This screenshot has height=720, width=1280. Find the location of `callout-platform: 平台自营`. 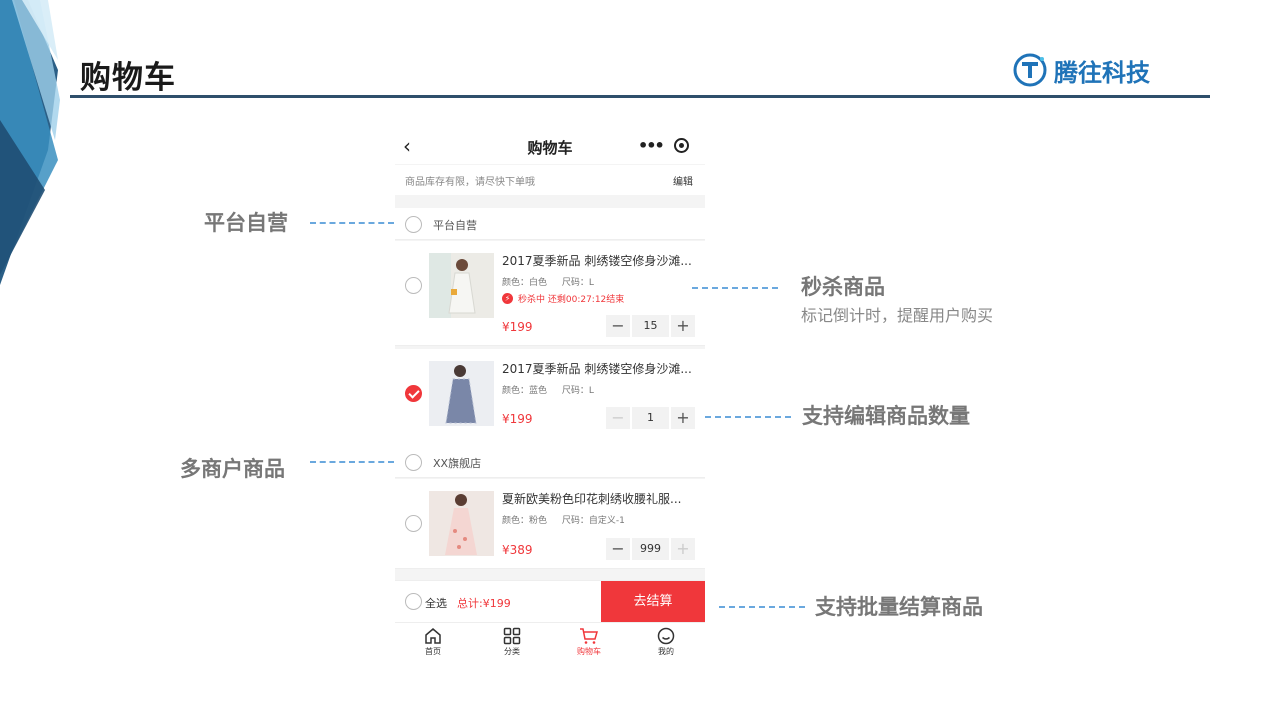

callout-platform: 平台自营 is located at coordinates (246, 223).